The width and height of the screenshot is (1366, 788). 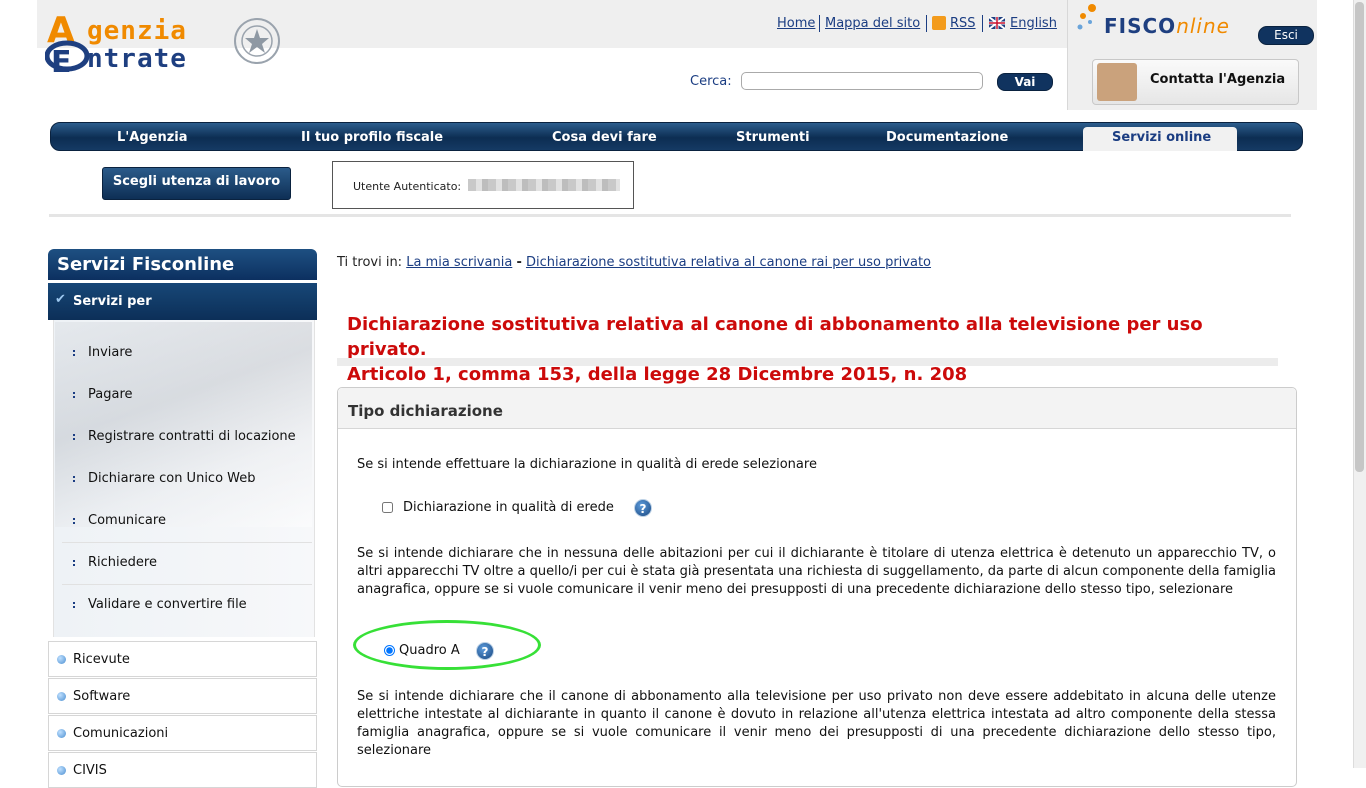 What do you see at coordinates (711, 81) in the screenshot?
I see `search-label: Cerca:` at bounding box center [711, 81].